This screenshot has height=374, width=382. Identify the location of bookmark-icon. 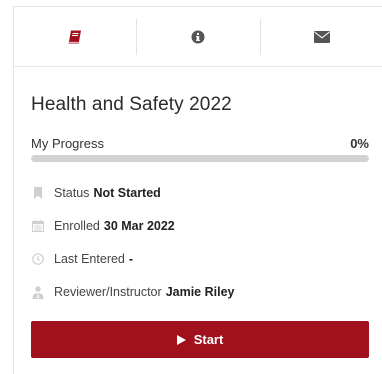
(38, 193).